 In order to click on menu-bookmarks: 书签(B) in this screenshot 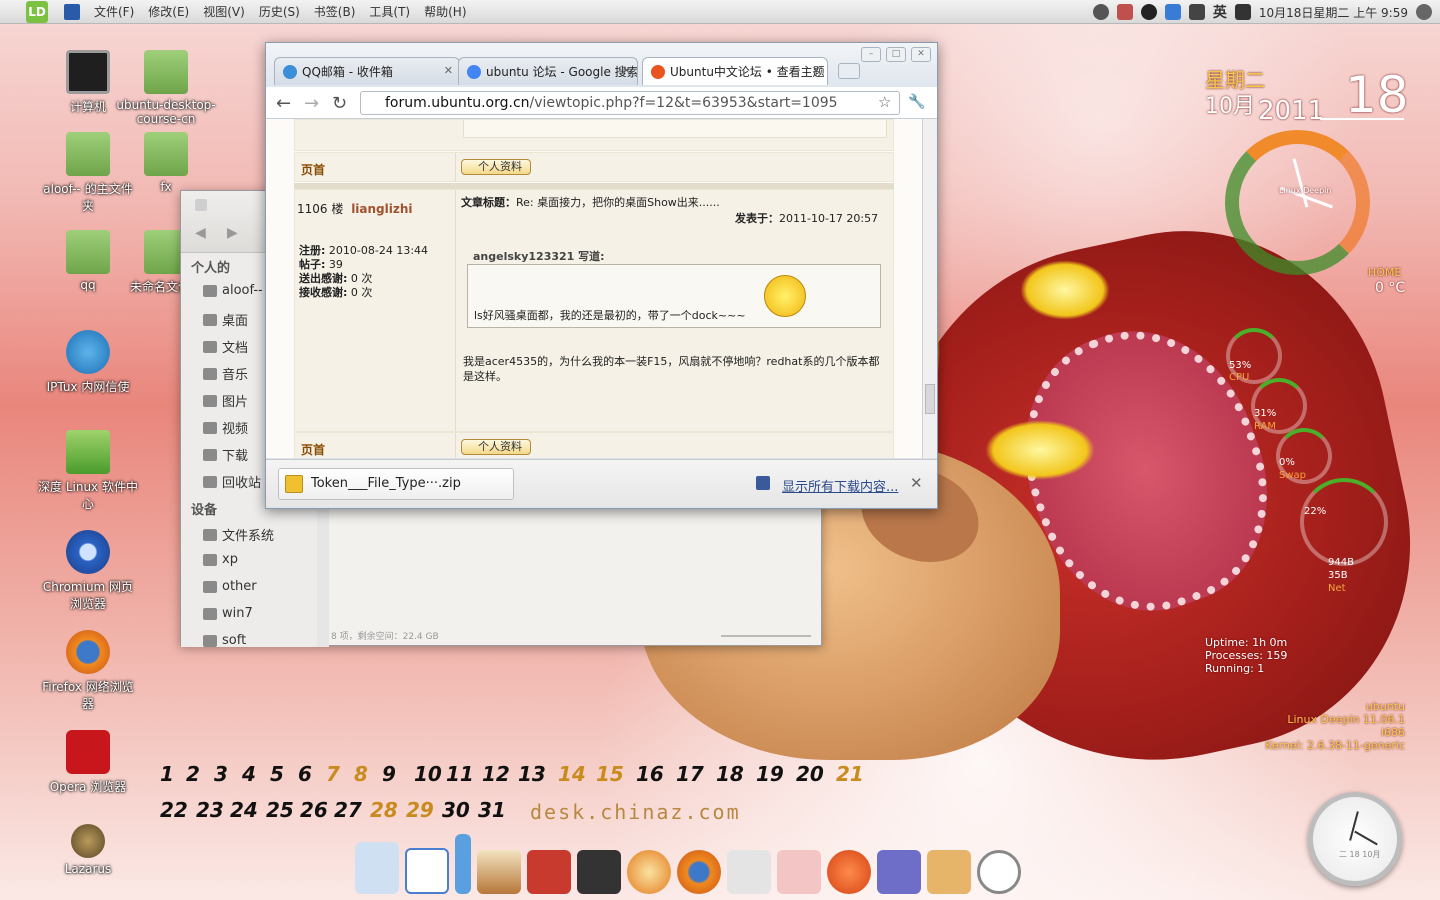, I will do `click(335, 11)`.